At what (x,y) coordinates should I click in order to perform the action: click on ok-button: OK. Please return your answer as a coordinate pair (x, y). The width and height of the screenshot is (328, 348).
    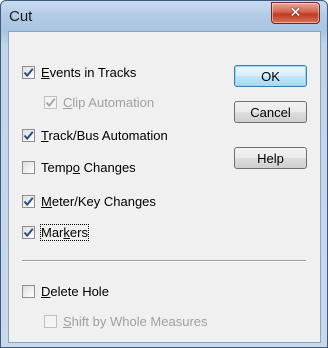
    Looking at the image, I should click on (270, 76).